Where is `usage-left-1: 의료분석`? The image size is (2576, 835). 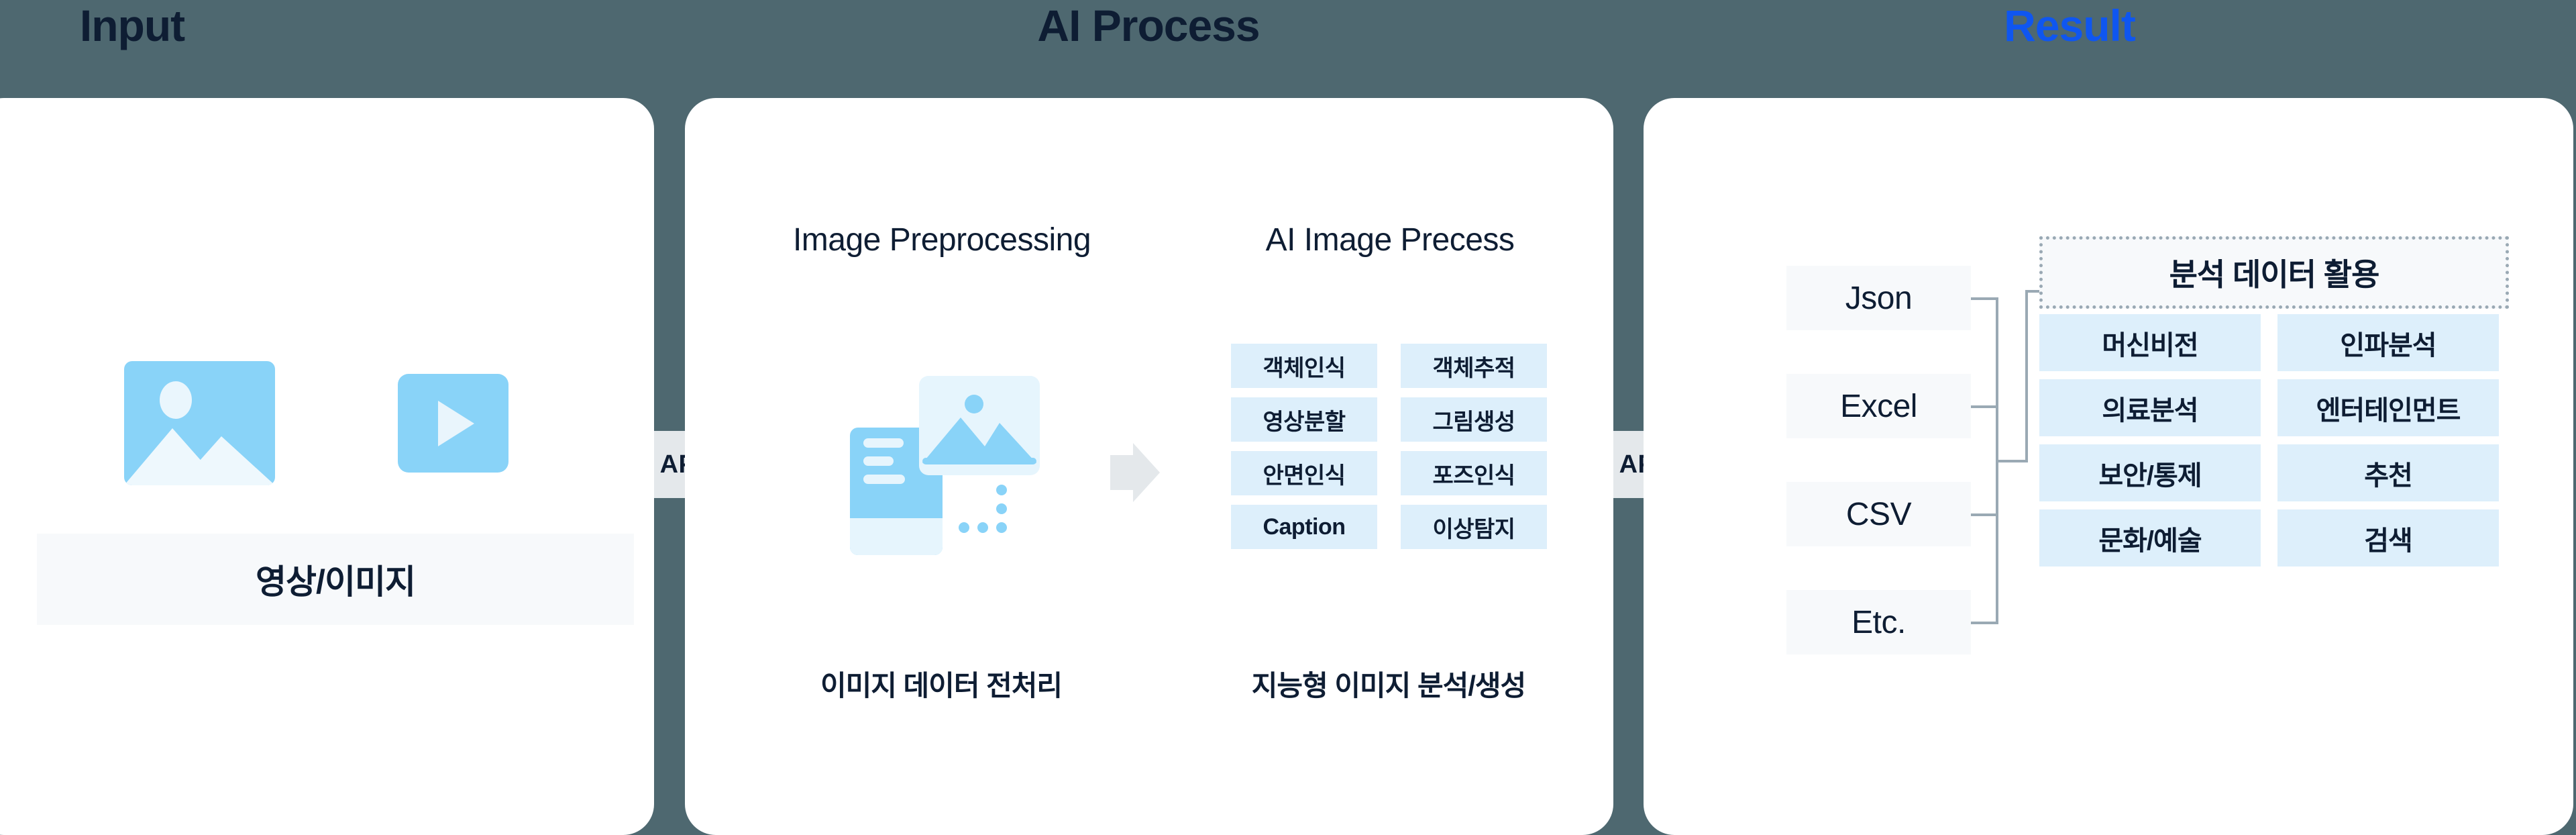
usage-left-1: 의료분석 is located at coordinates (2150, 408).